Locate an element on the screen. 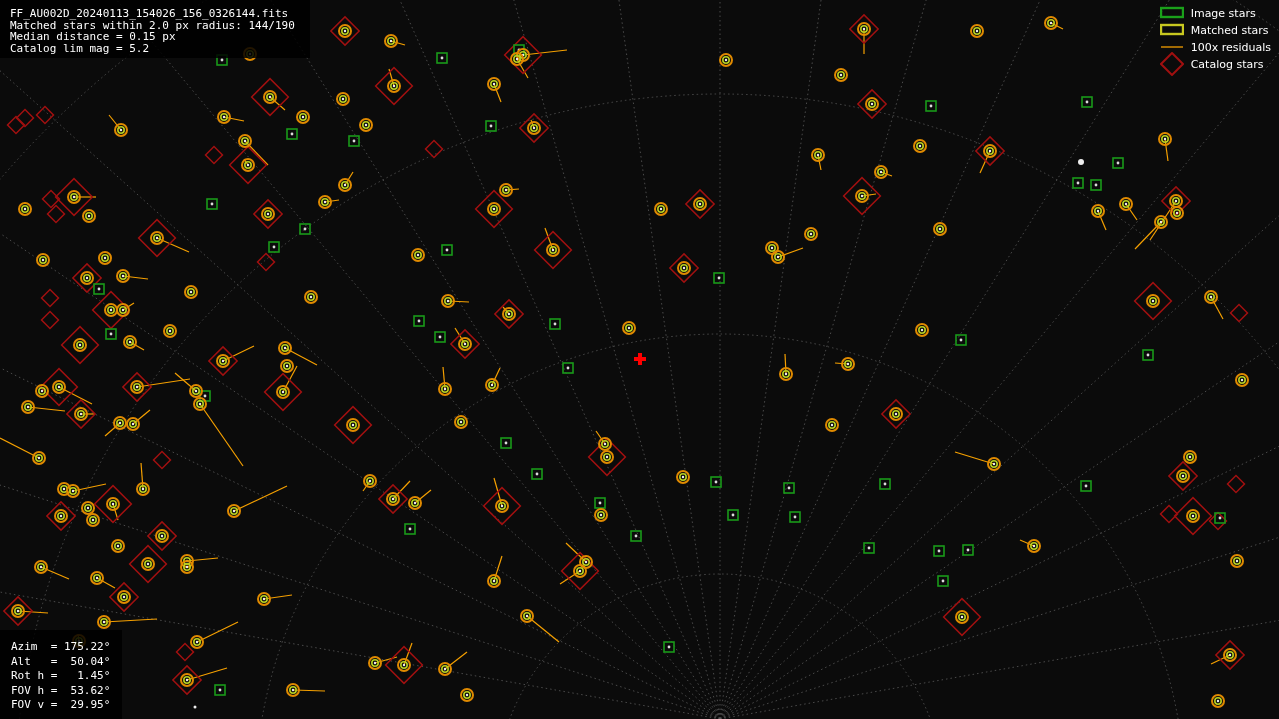  pointing-line: Rot h = 1.45° is located at coordinates (61, 676).